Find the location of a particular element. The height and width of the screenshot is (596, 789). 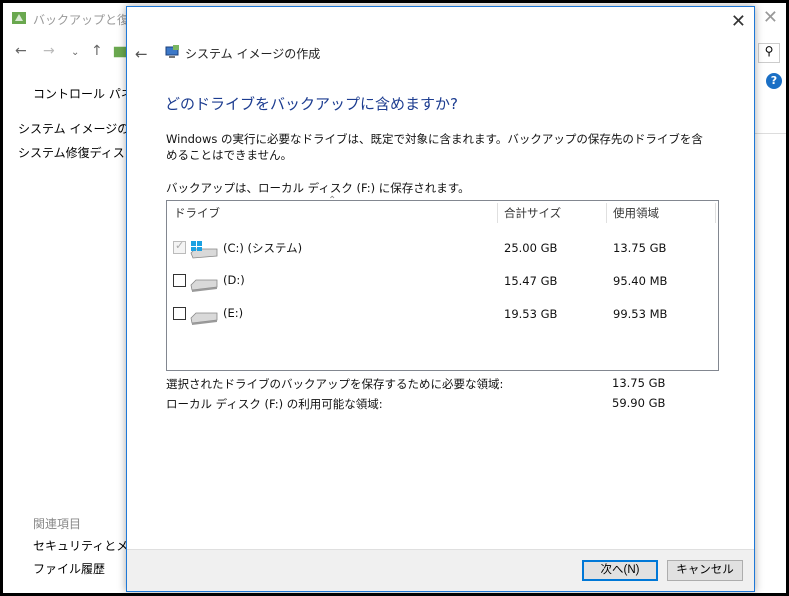

related-title: 関連項目 is located at coordinates (57, 524).